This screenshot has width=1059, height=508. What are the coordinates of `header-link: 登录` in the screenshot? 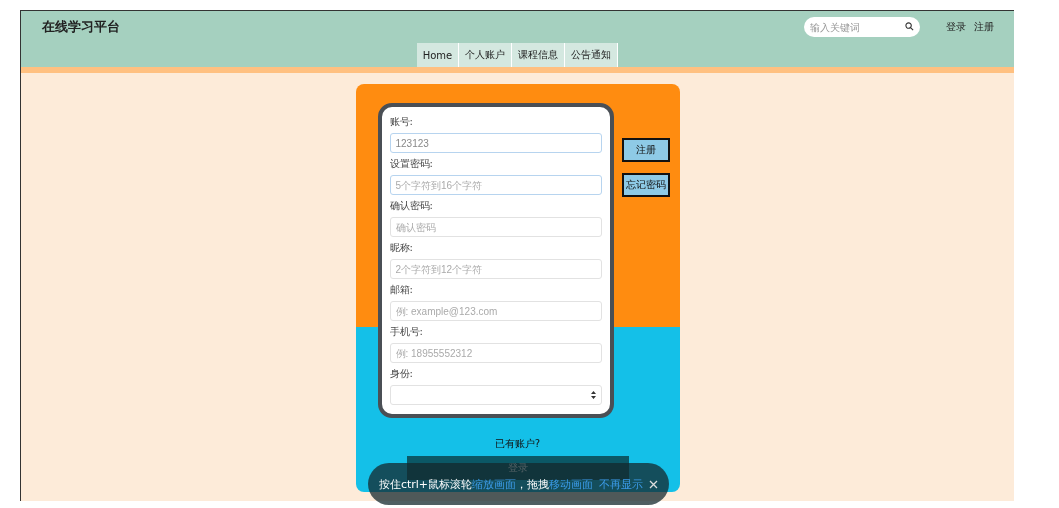 It's located at (956, 27).